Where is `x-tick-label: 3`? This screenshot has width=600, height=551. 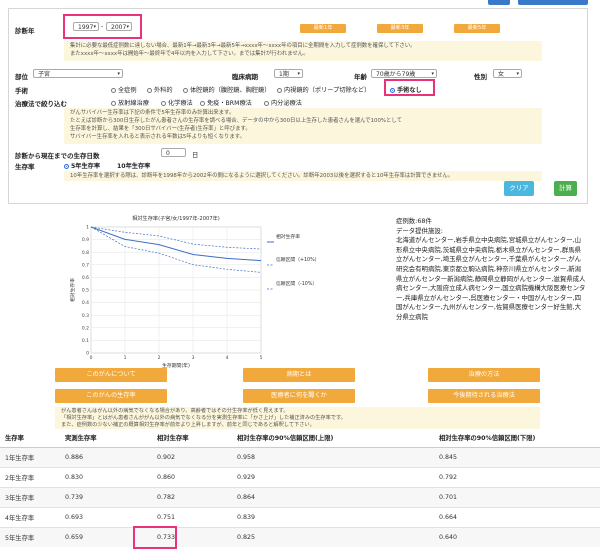 x-tick-label: 3 is located at coordinates (193, 358).